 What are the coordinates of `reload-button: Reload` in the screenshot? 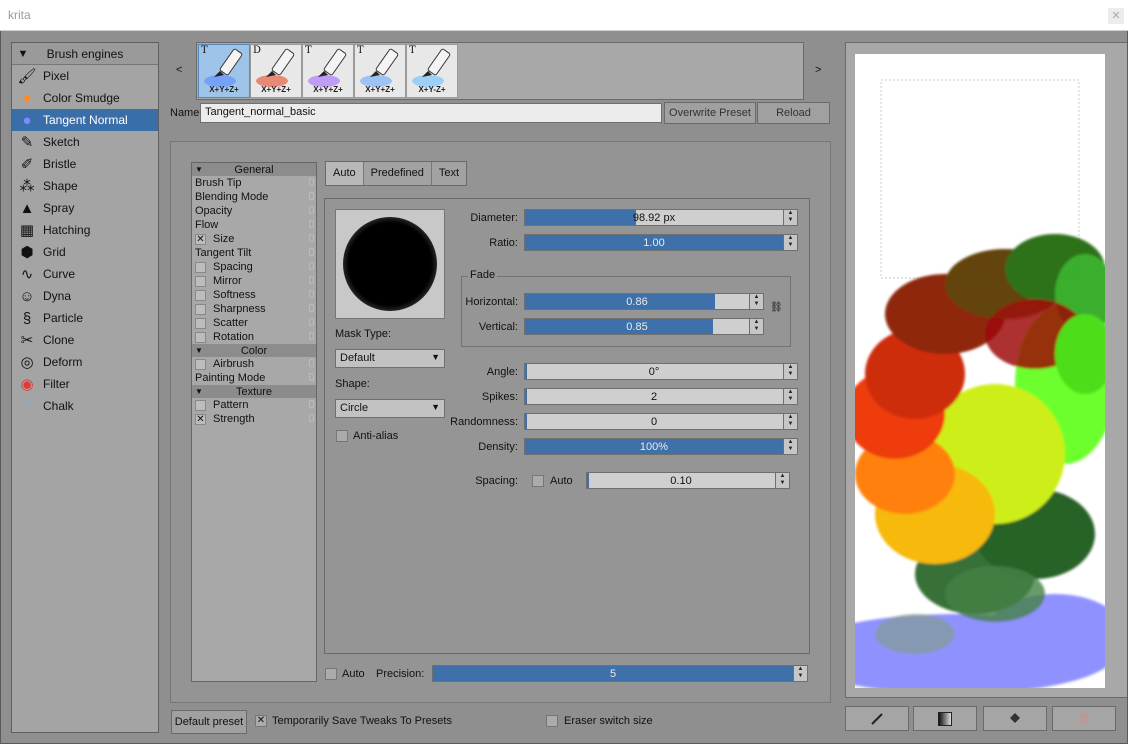 It's located at (793, 113).